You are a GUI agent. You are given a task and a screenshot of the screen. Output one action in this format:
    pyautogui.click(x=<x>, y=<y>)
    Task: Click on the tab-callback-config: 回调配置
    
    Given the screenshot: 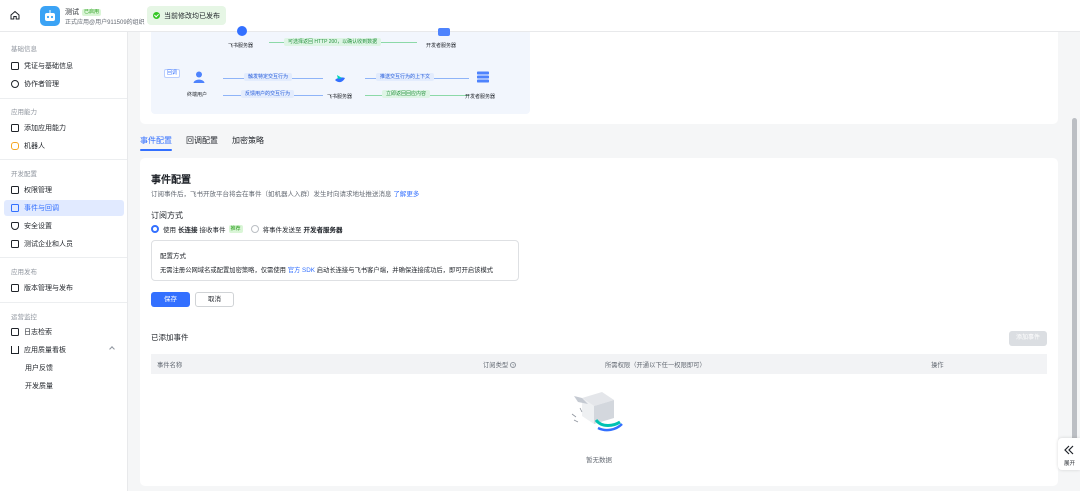 What is the action you would take?
    pyautogui.click(x=202, y=144)
    